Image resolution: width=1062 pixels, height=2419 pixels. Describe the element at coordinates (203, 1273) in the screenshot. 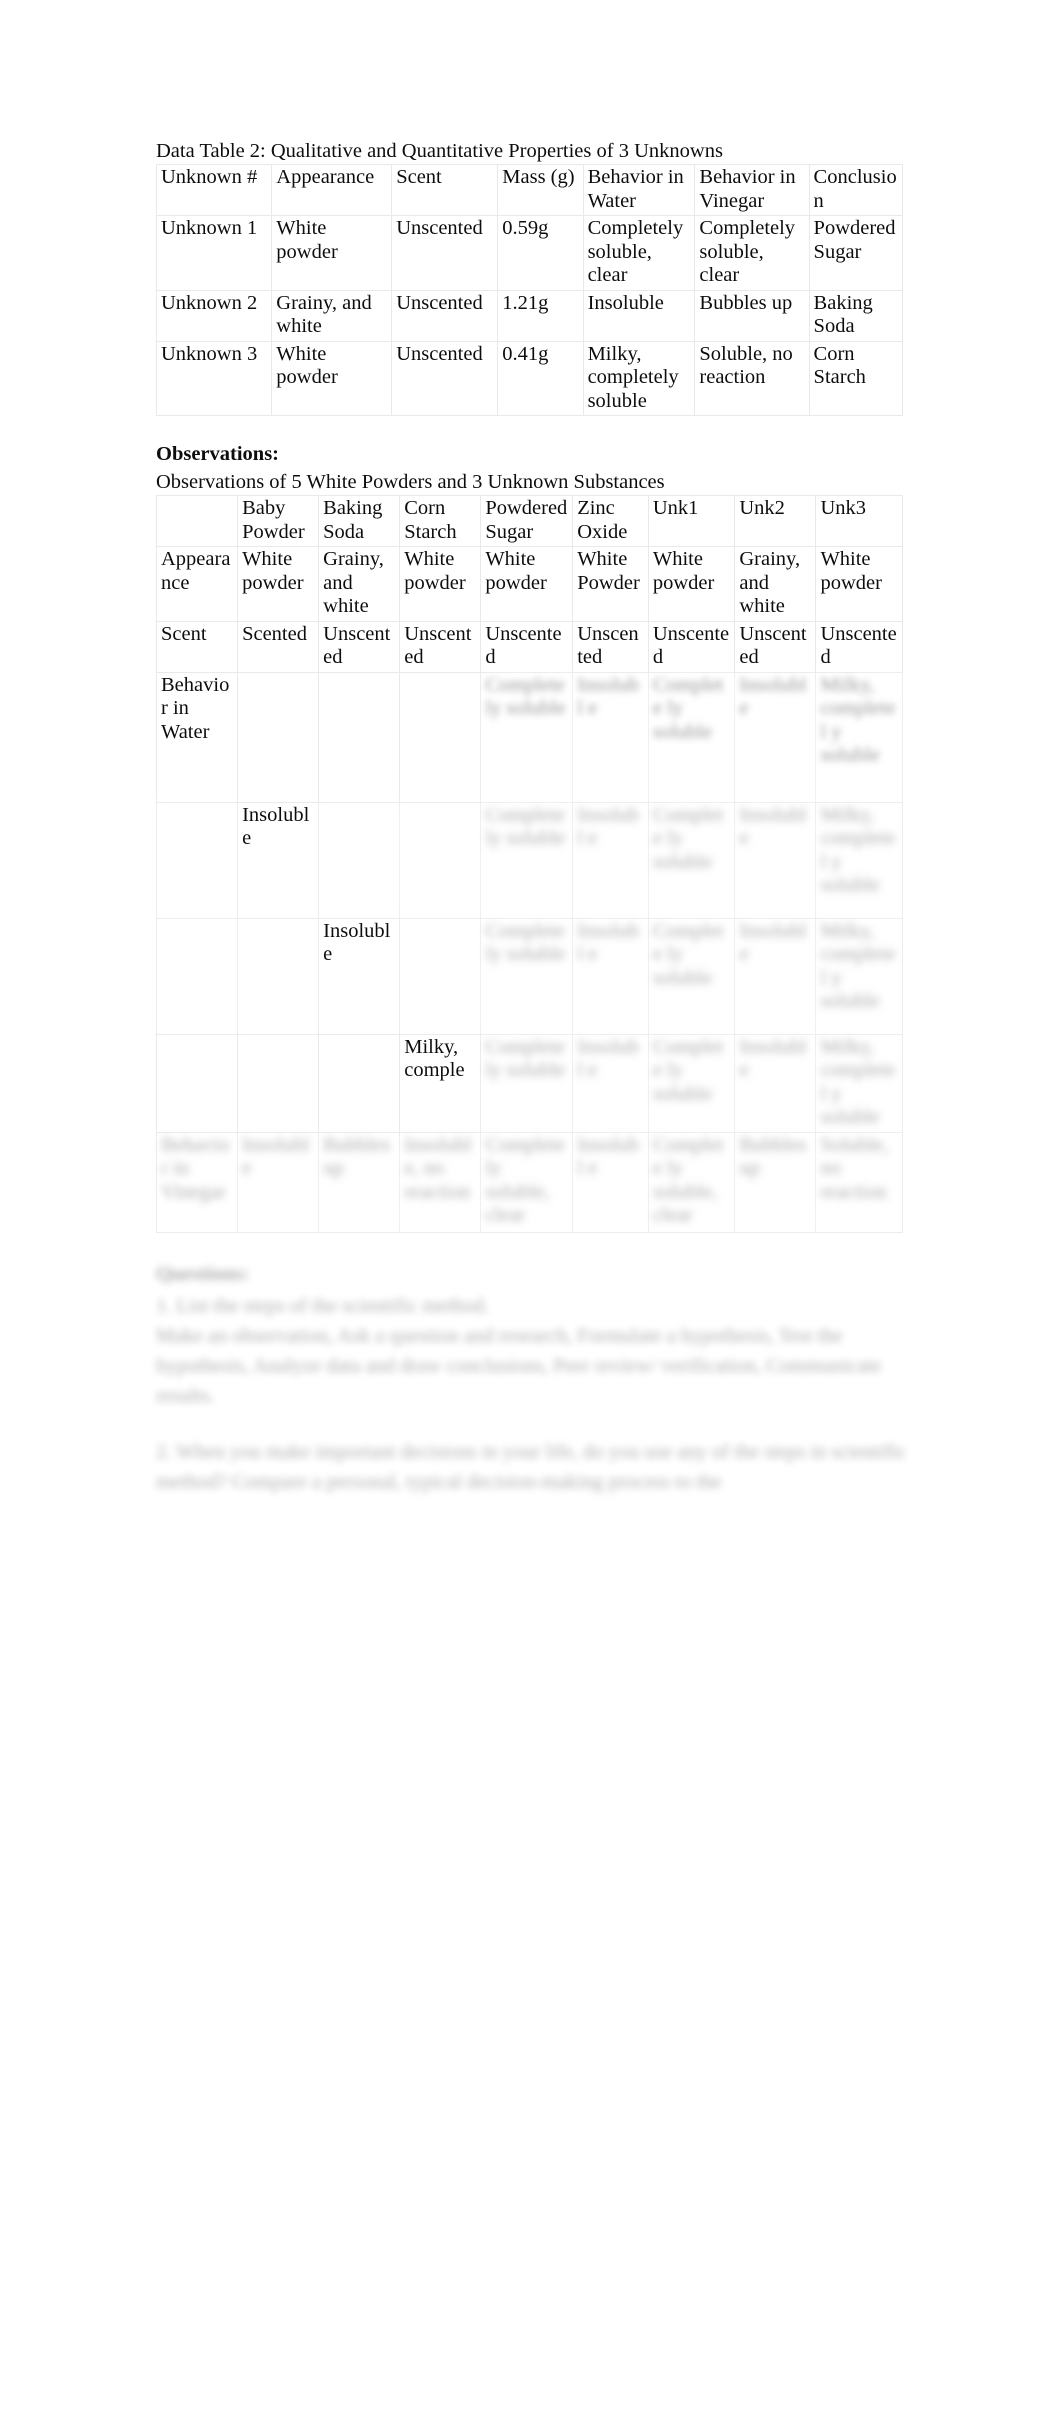

I see `questions-heading: Questions:` at that location.